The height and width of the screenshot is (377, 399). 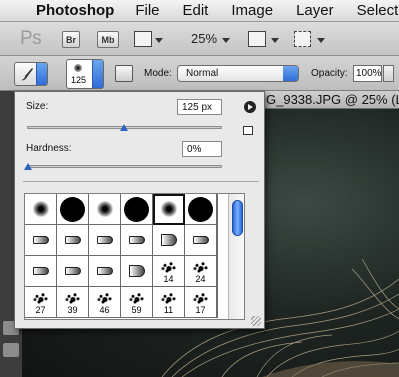 I want to click on hardness-input: 0%, so click(x=202, y=149).